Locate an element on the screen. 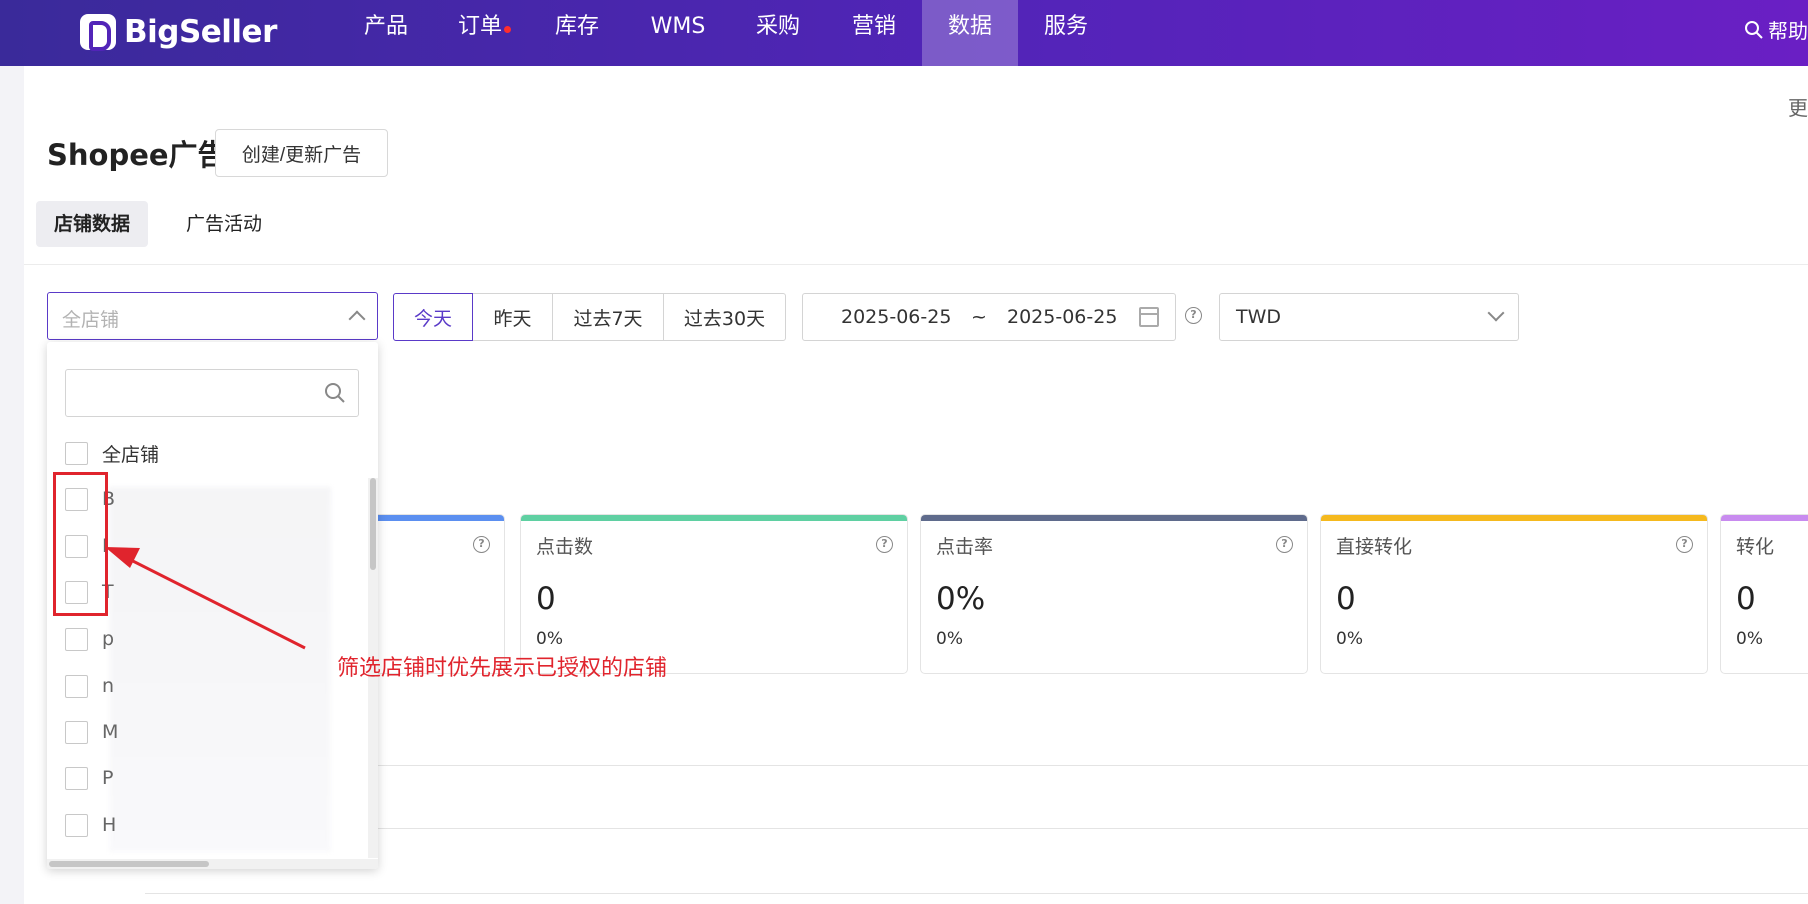 This screenshot has width=1808, height=904. store-select: 全店铺 is located at coordinates (212, 316).